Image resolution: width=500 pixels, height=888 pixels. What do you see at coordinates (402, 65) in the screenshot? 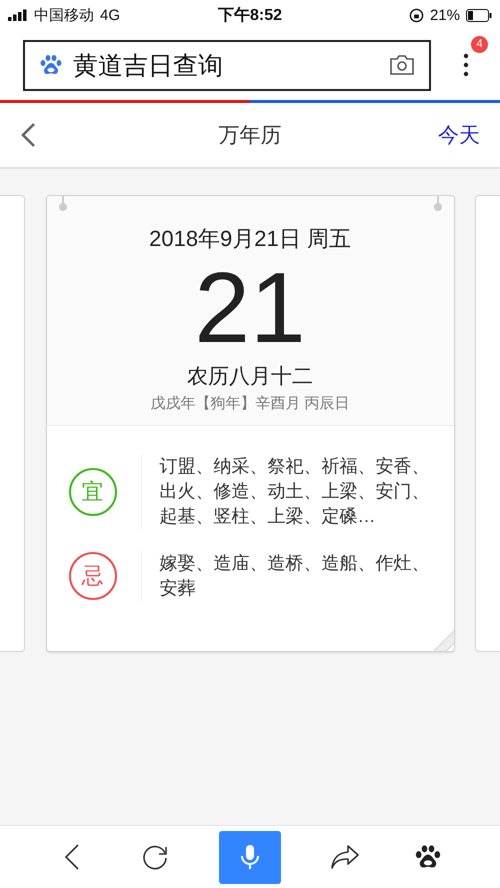
I see `camera-icon` at bounding box center [402, 65].